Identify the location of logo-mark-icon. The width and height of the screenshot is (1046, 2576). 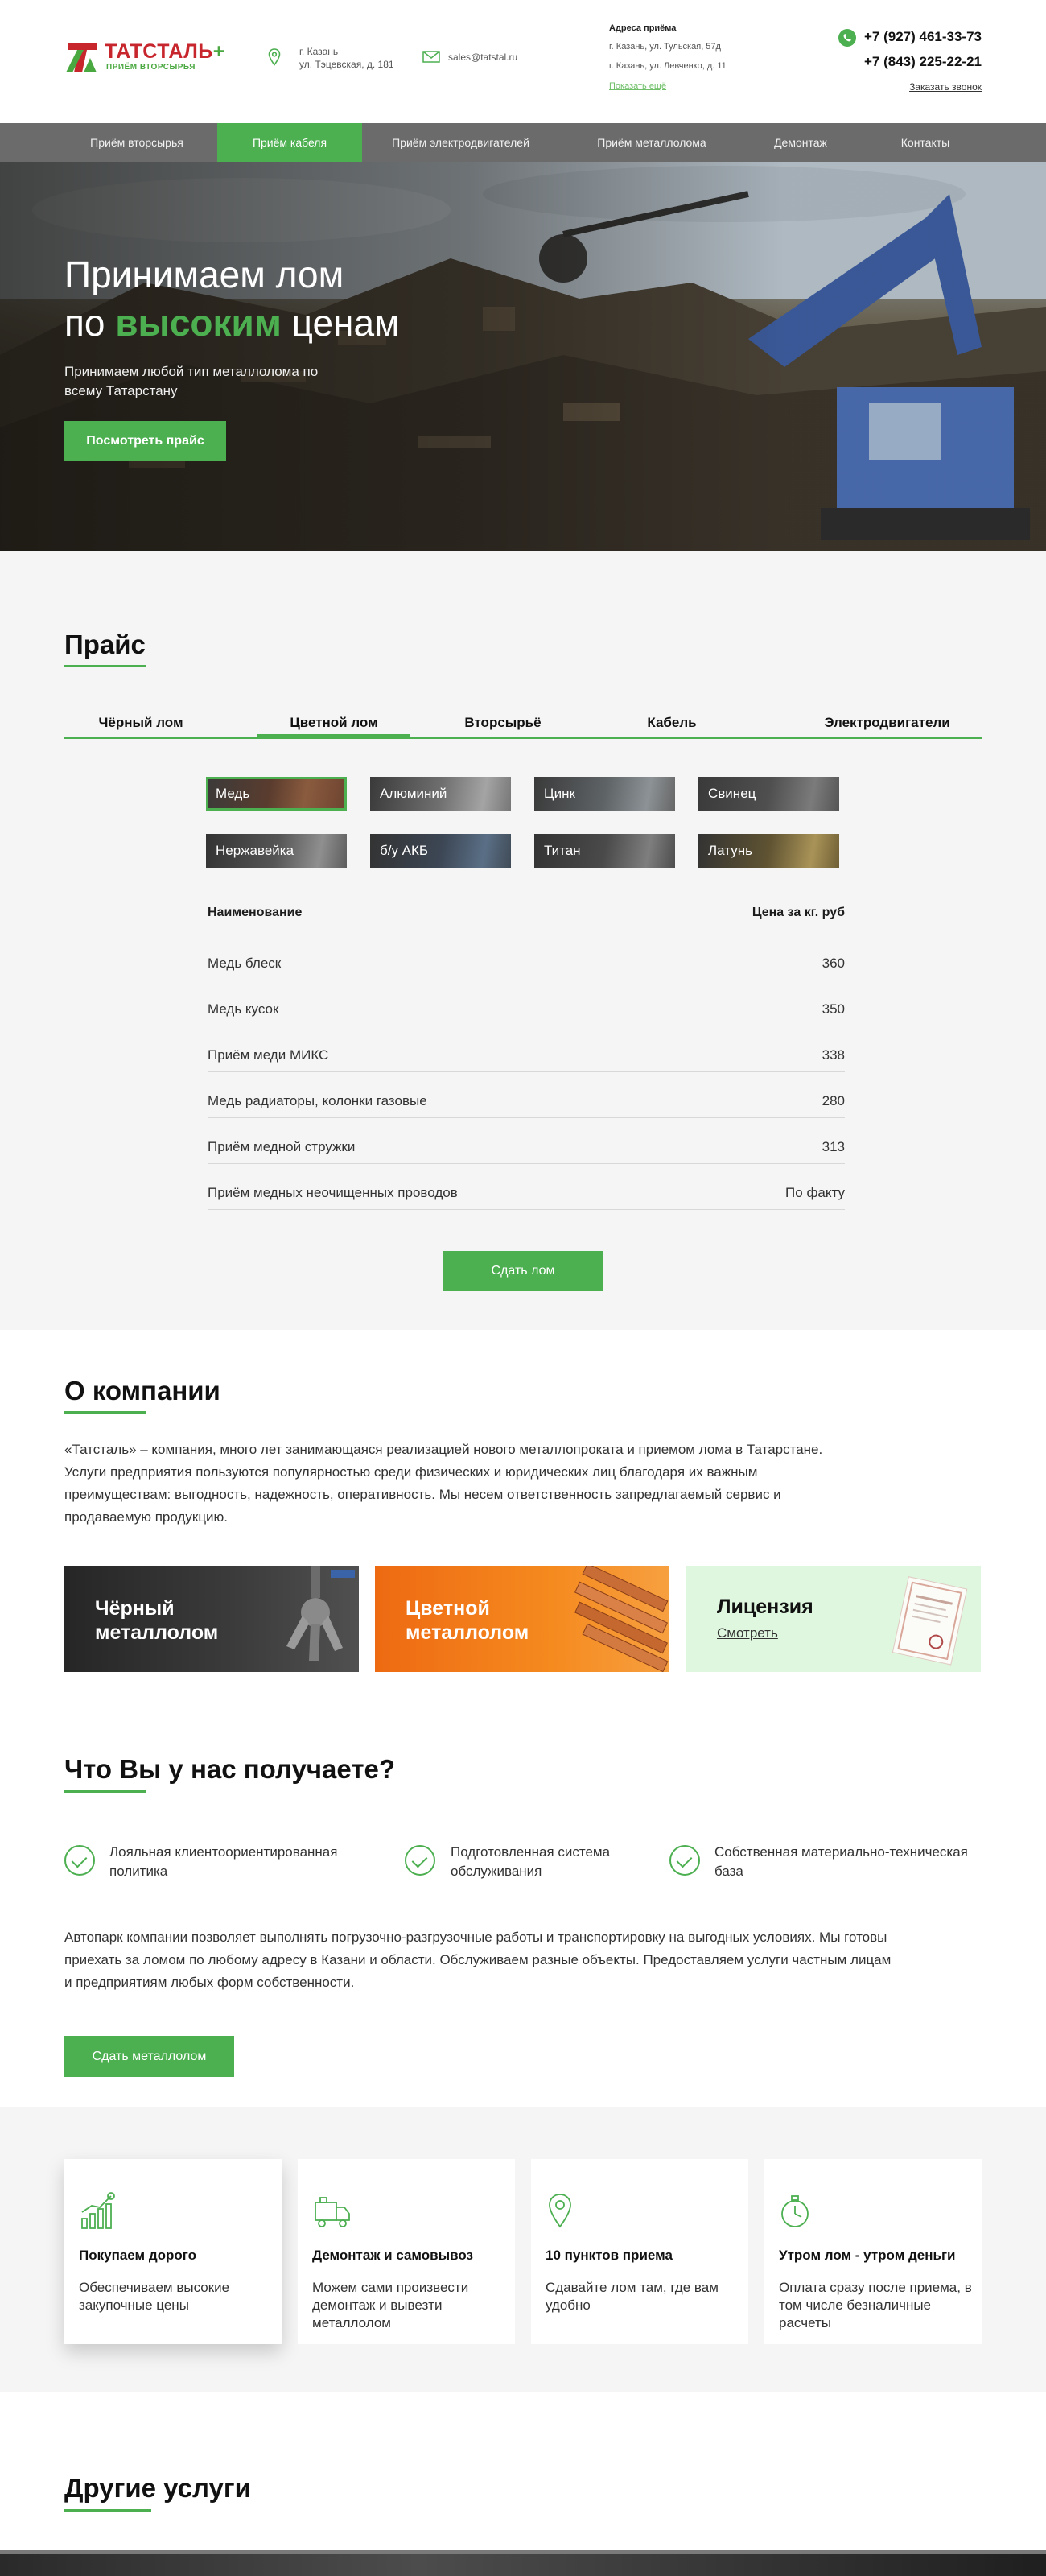
(82, 57).